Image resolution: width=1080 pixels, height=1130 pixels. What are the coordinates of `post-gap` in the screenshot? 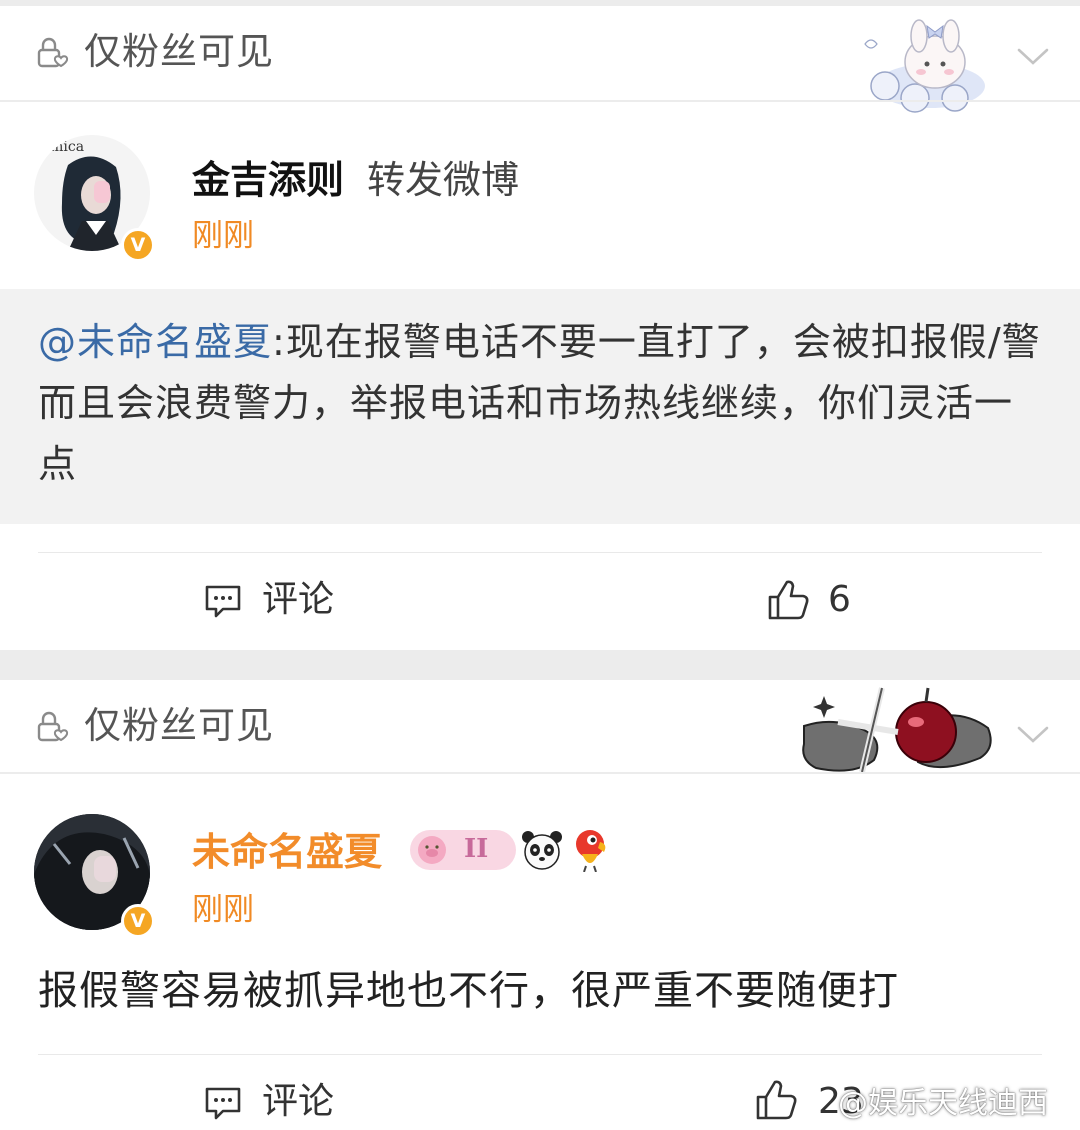 It's located at (540, 665).